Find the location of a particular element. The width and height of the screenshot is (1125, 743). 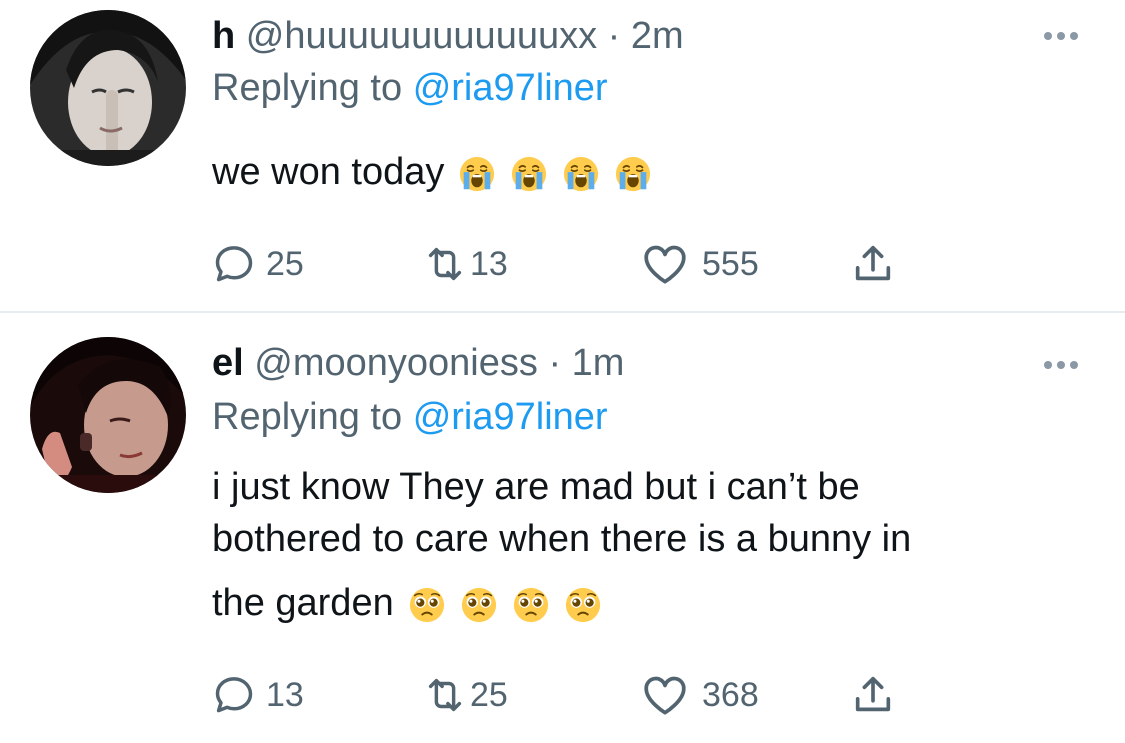

like-count: 555 is located at coordinates (730, 263).